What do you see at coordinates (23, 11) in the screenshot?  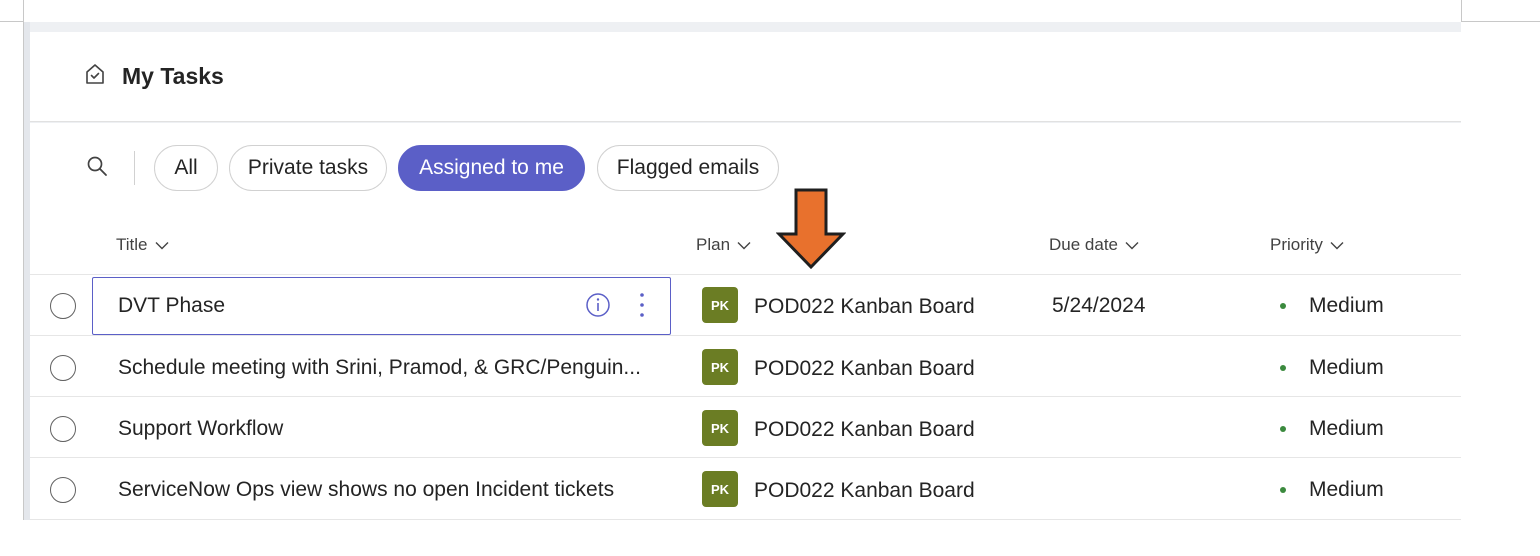 I see `frame-left-edge` at bounding box center [23, 11].